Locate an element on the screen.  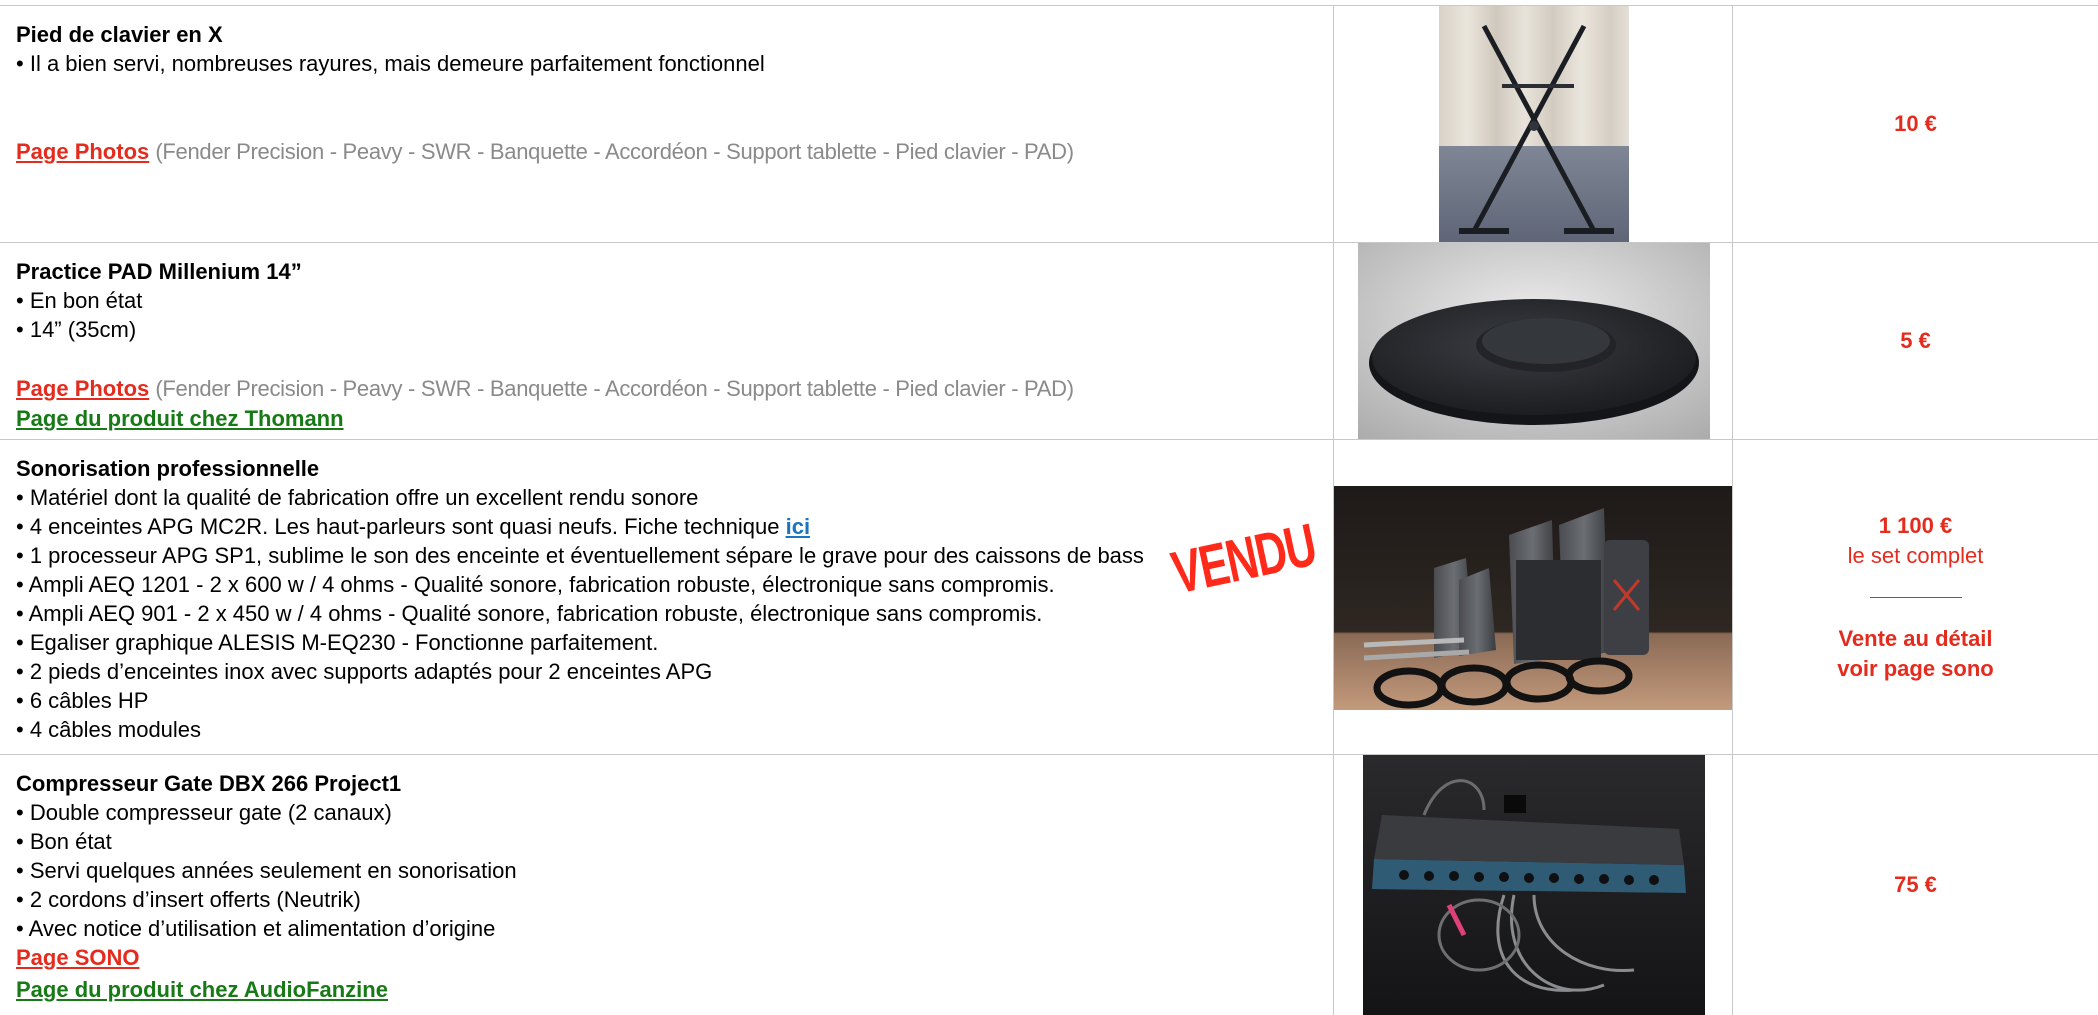
product-photo-sound-system is located at coordinates (1533, 597).